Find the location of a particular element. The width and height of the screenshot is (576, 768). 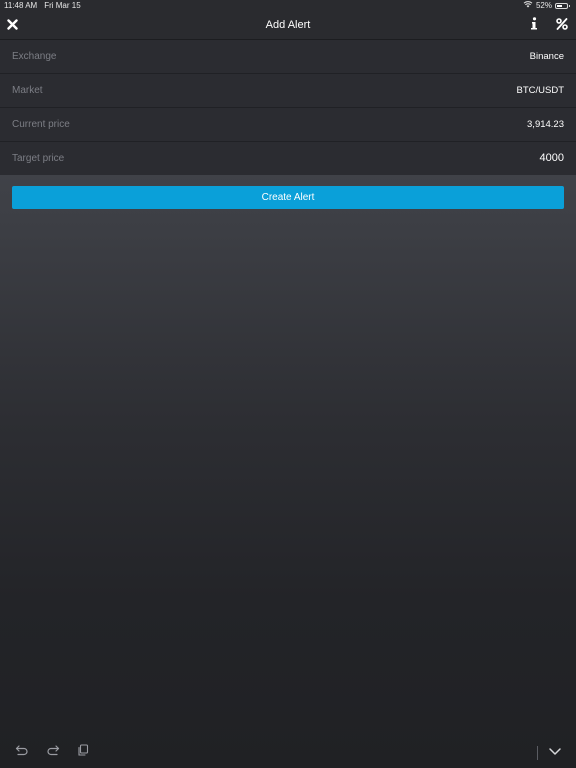

undo-icon is located at coordinates (22, 752).